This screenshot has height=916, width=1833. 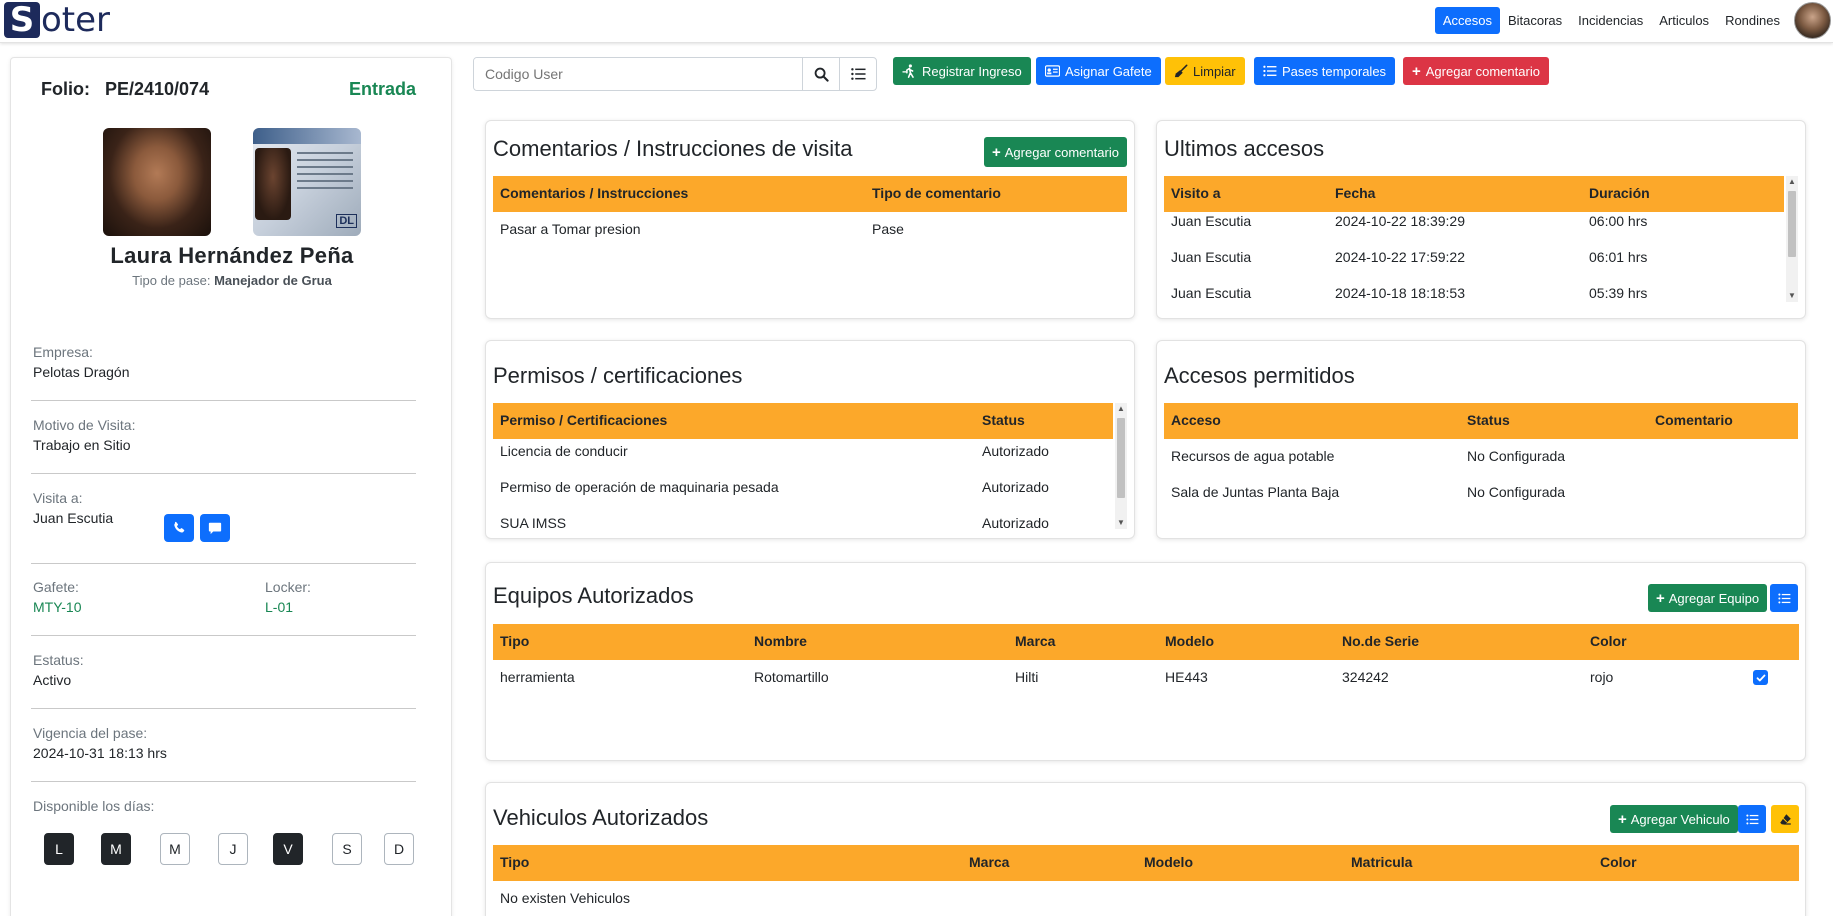 I want to click on column-header: Status, so click(x=1003, y=420).